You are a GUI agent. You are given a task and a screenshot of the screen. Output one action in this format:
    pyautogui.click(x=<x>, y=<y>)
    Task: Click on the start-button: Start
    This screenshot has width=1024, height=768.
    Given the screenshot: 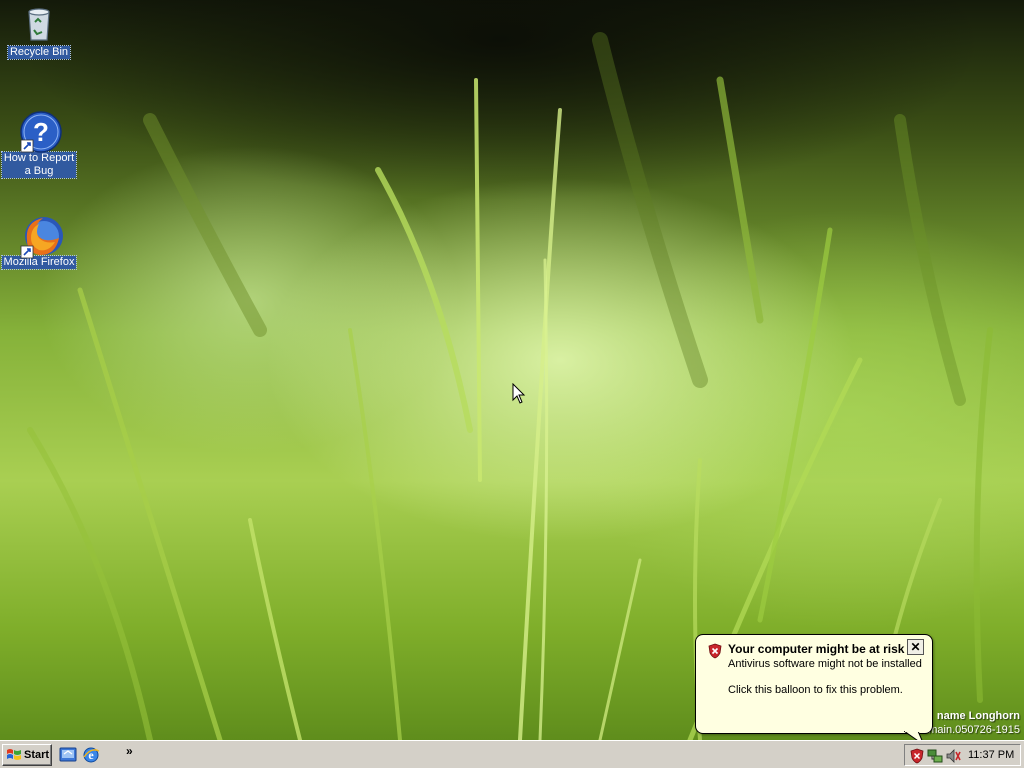 What is the action you would take?
    pyautogui.click(x=27, y=755)
    